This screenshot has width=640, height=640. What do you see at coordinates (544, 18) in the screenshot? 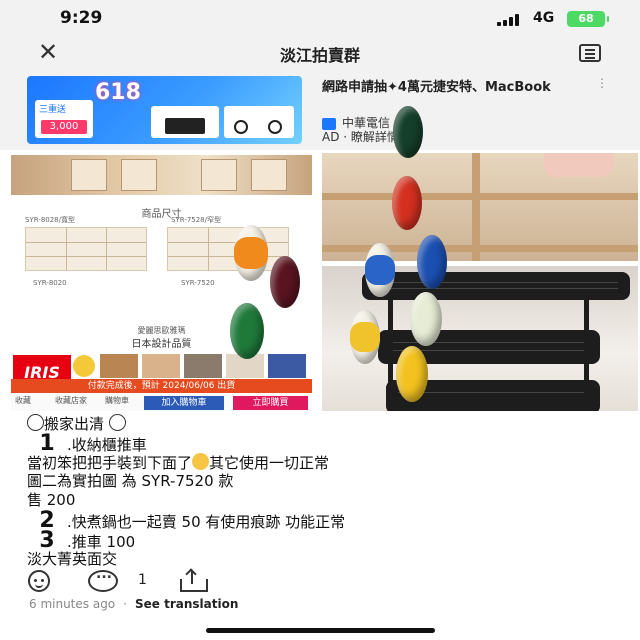
I see `network-label: 4G` at bounding box center [544, 18].